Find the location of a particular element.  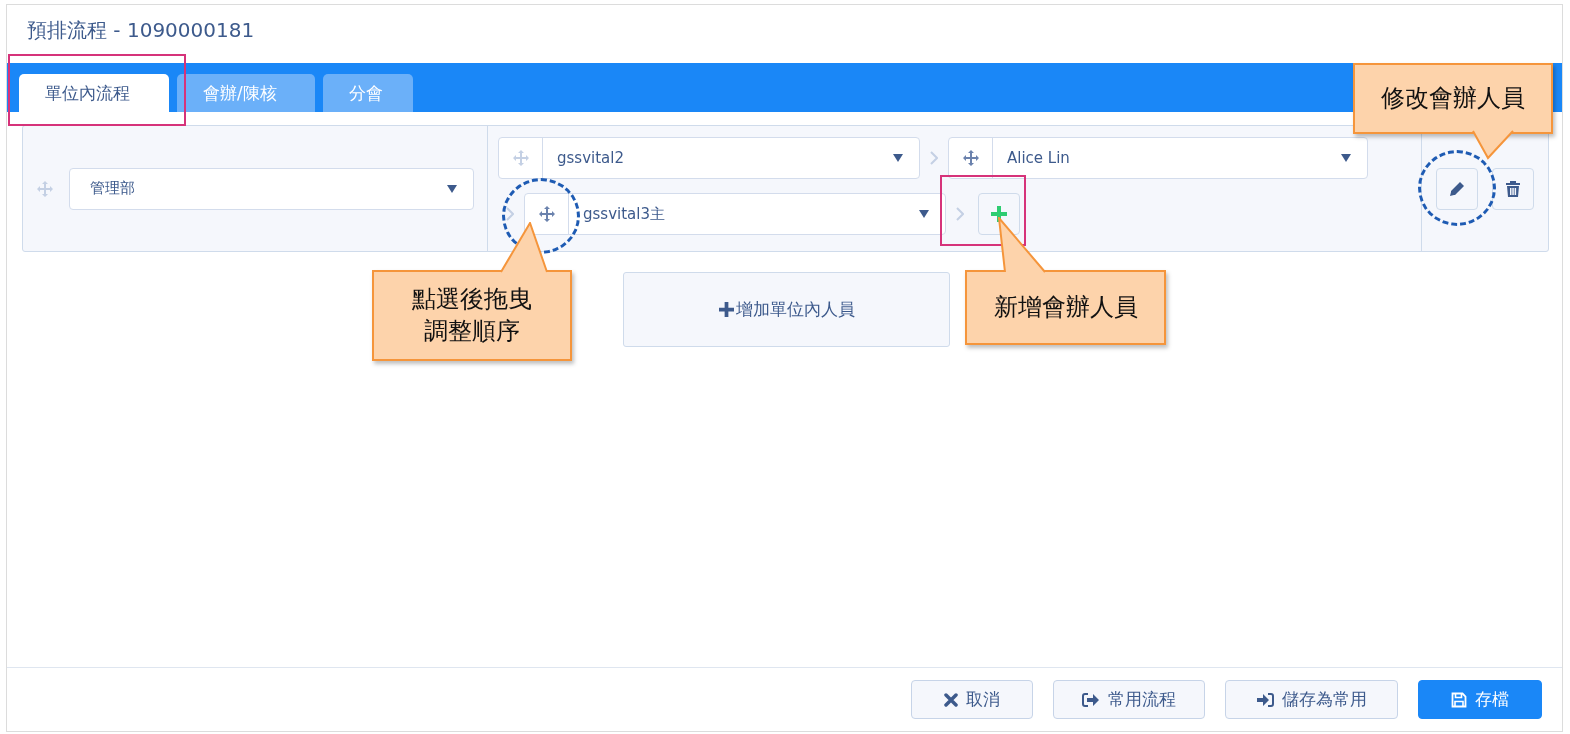

footer-button: 常用流程 is located at coordinates (1129, 699).